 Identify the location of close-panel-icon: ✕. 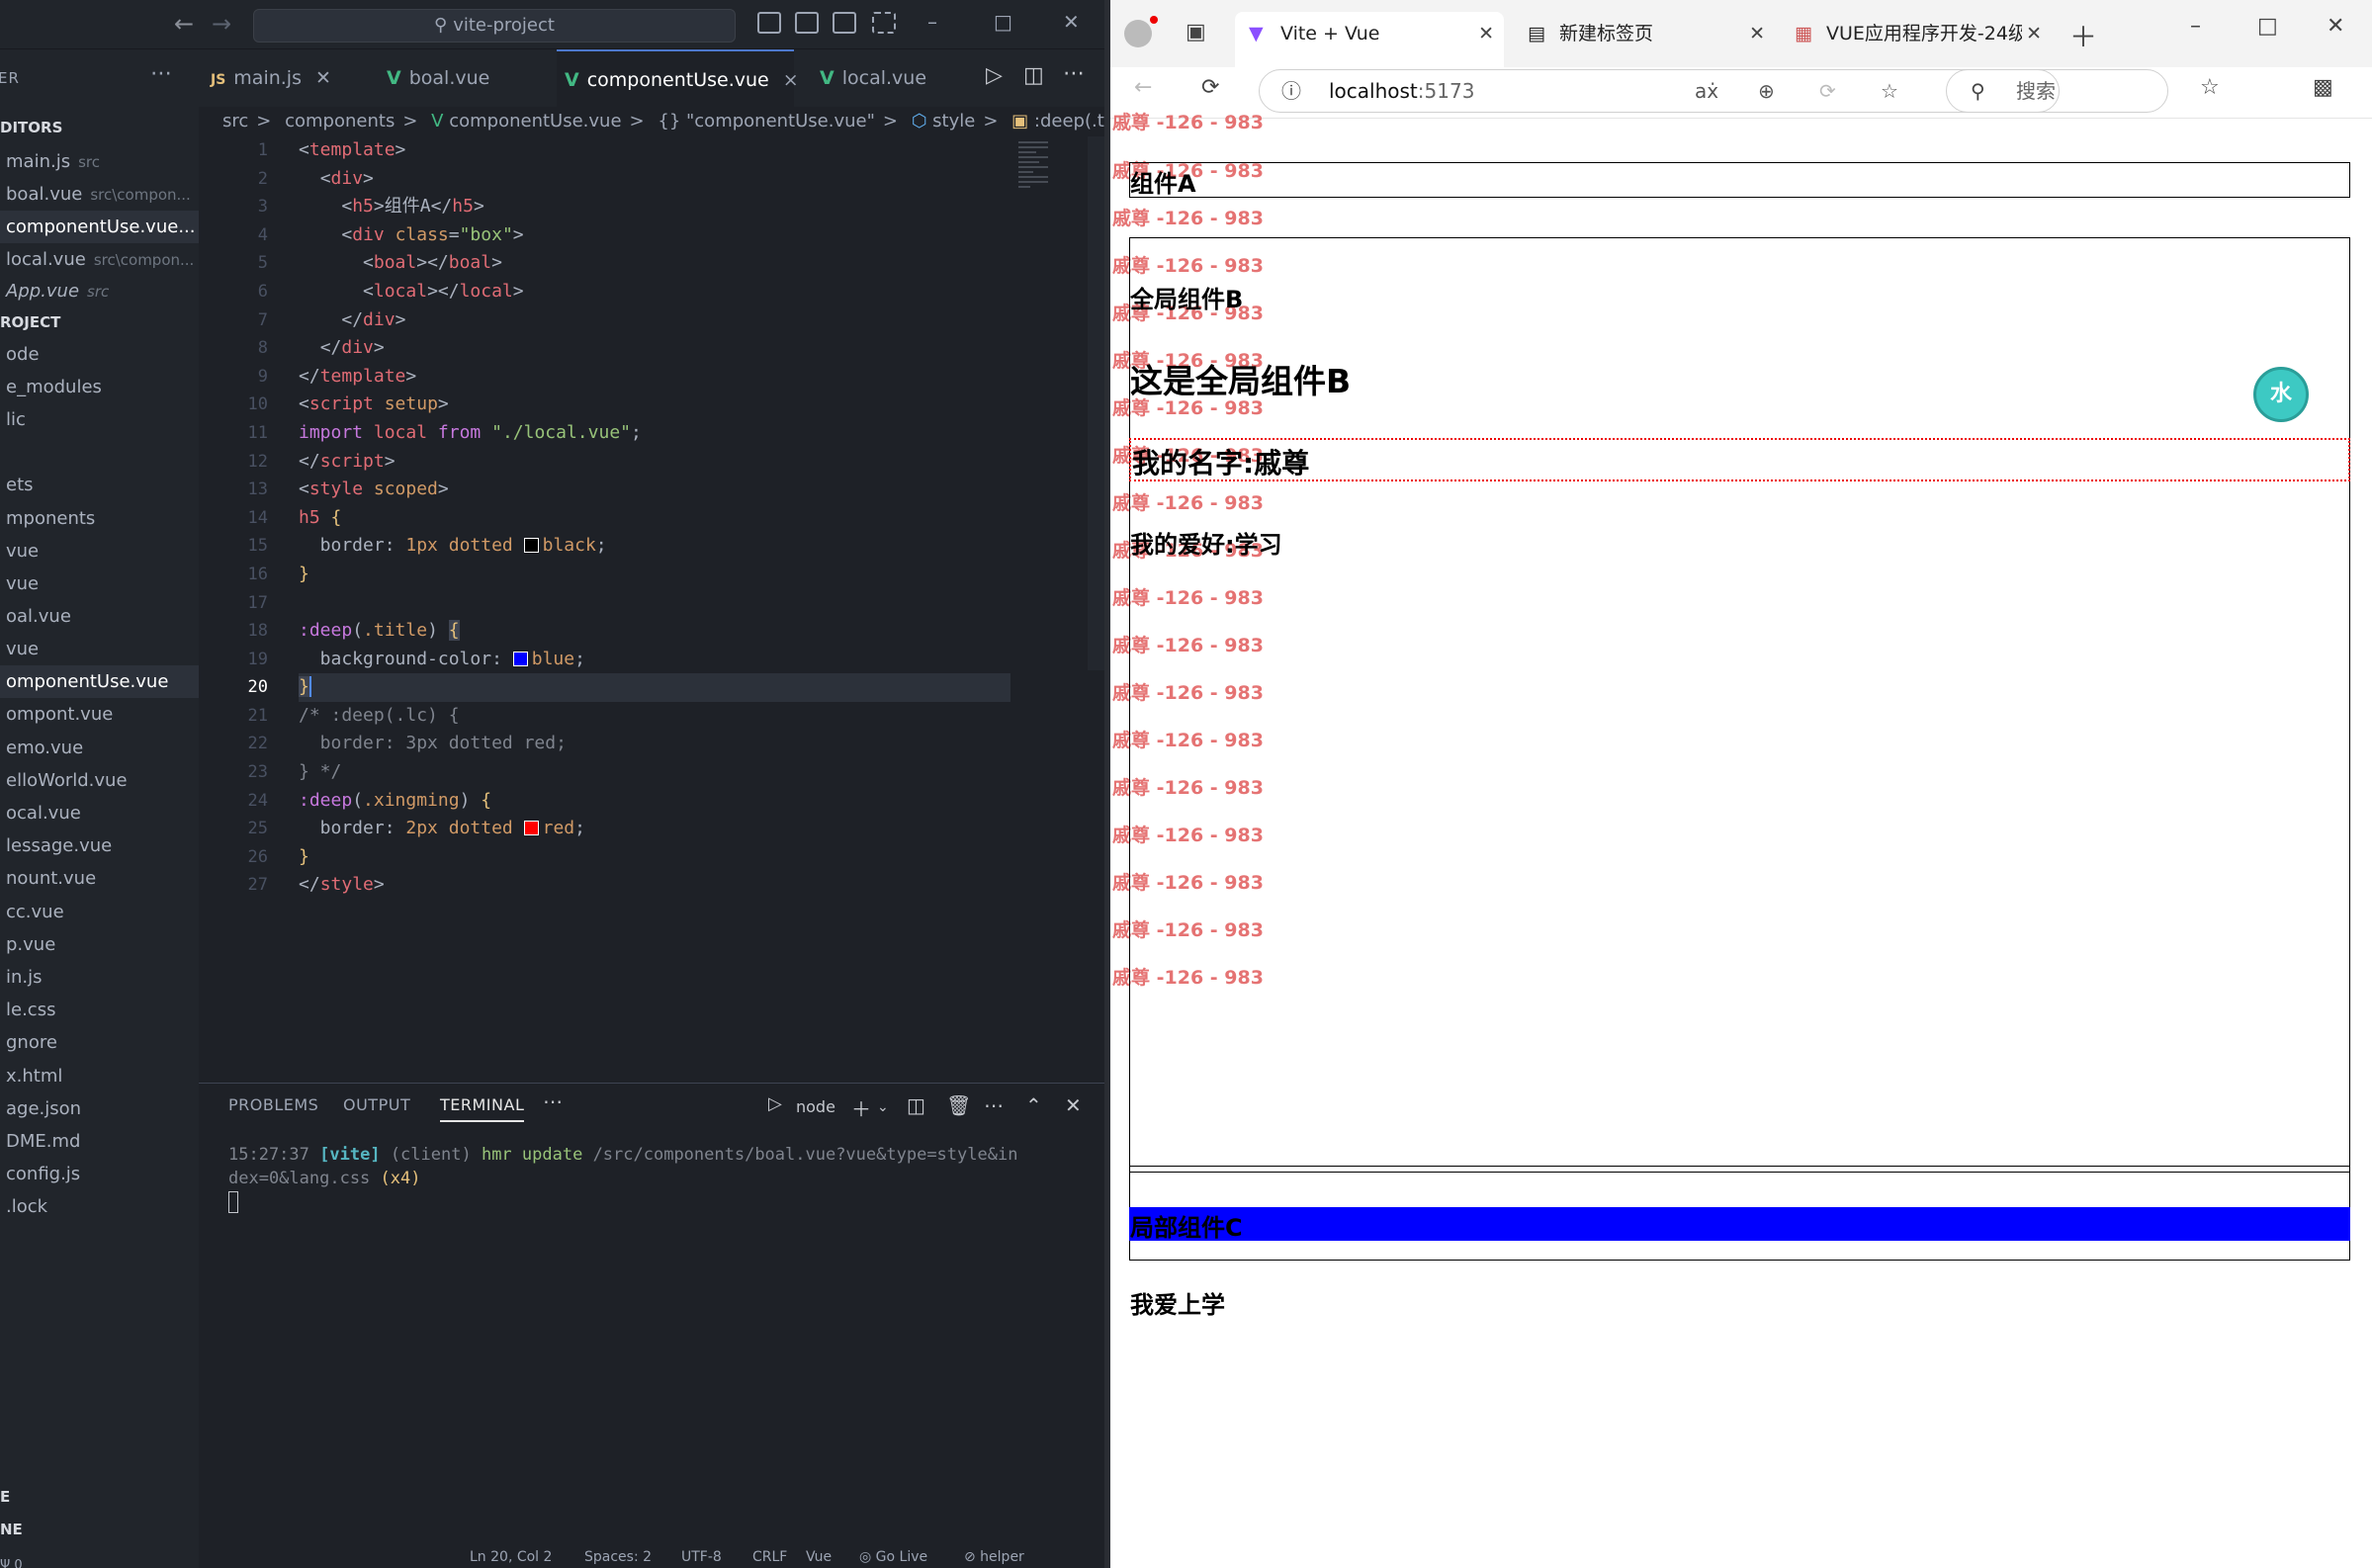
(1074, 1105).